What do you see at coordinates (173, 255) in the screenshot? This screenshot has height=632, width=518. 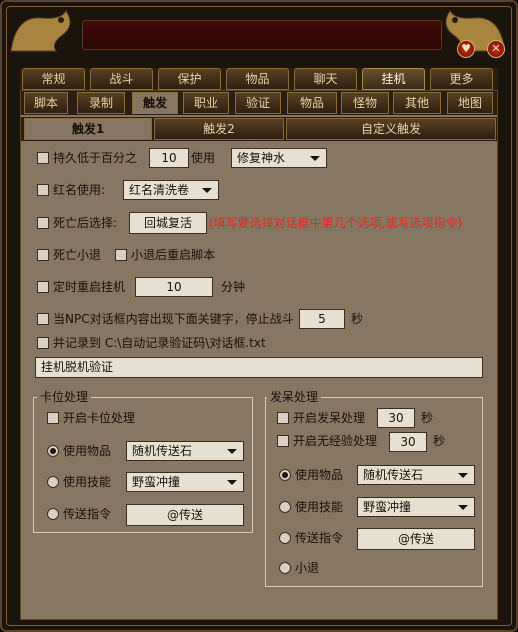 I see `restart-after-logout-label: 小退后重启脚本` at bounding box center [173, 255].